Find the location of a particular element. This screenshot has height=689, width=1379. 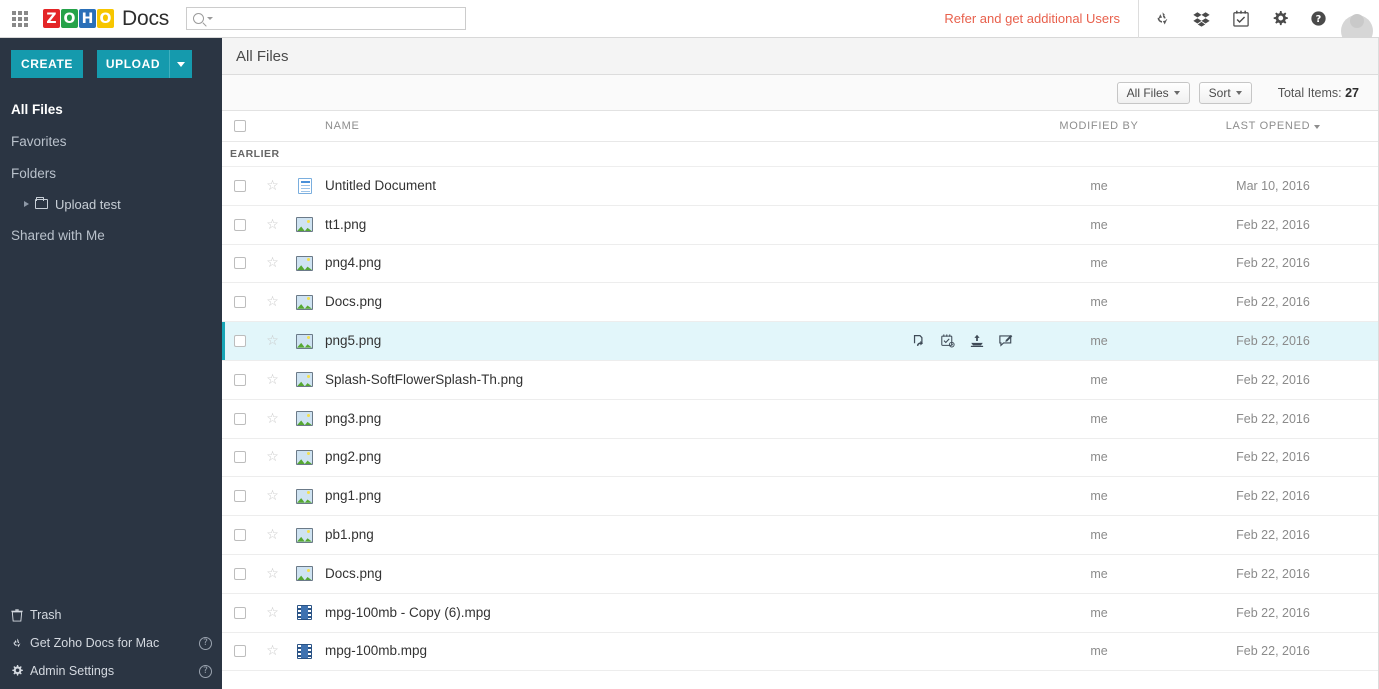

create-button: CREATE is located at coordinates (47, 64).